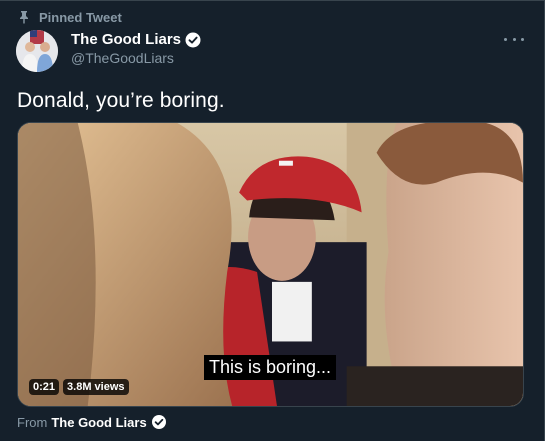  I want to click on video-views: 3.8M views, so click(96, 387).